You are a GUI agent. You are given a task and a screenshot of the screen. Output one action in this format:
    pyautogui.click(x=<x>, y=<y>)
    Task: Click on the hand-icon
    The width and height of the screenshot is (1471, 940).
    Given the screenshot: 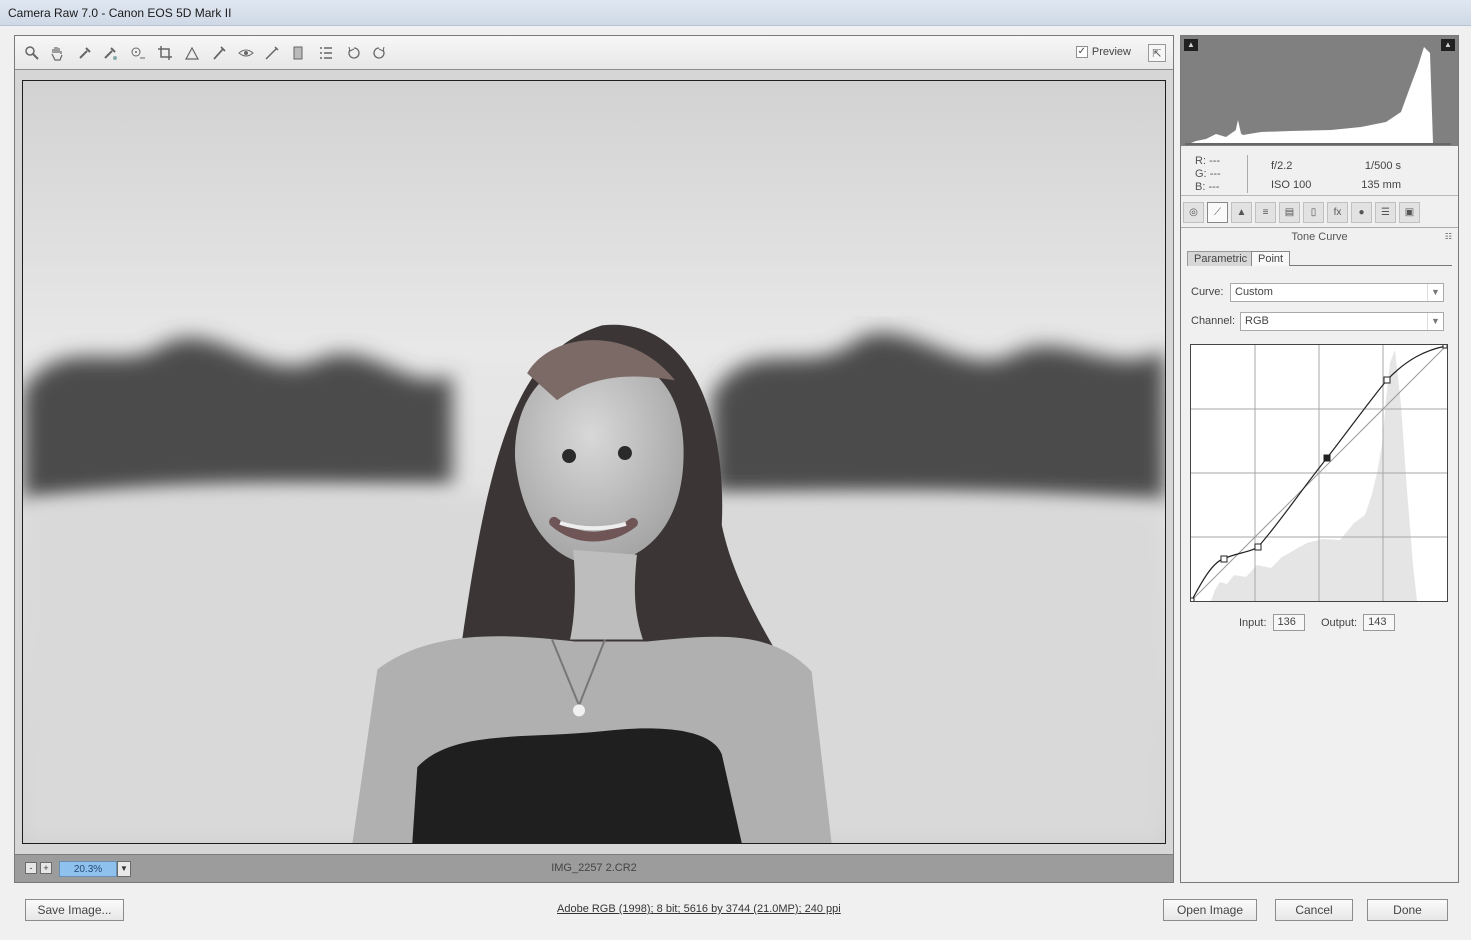 What is the action you would take?
    pyautogui.click(x=57, y=54)
    